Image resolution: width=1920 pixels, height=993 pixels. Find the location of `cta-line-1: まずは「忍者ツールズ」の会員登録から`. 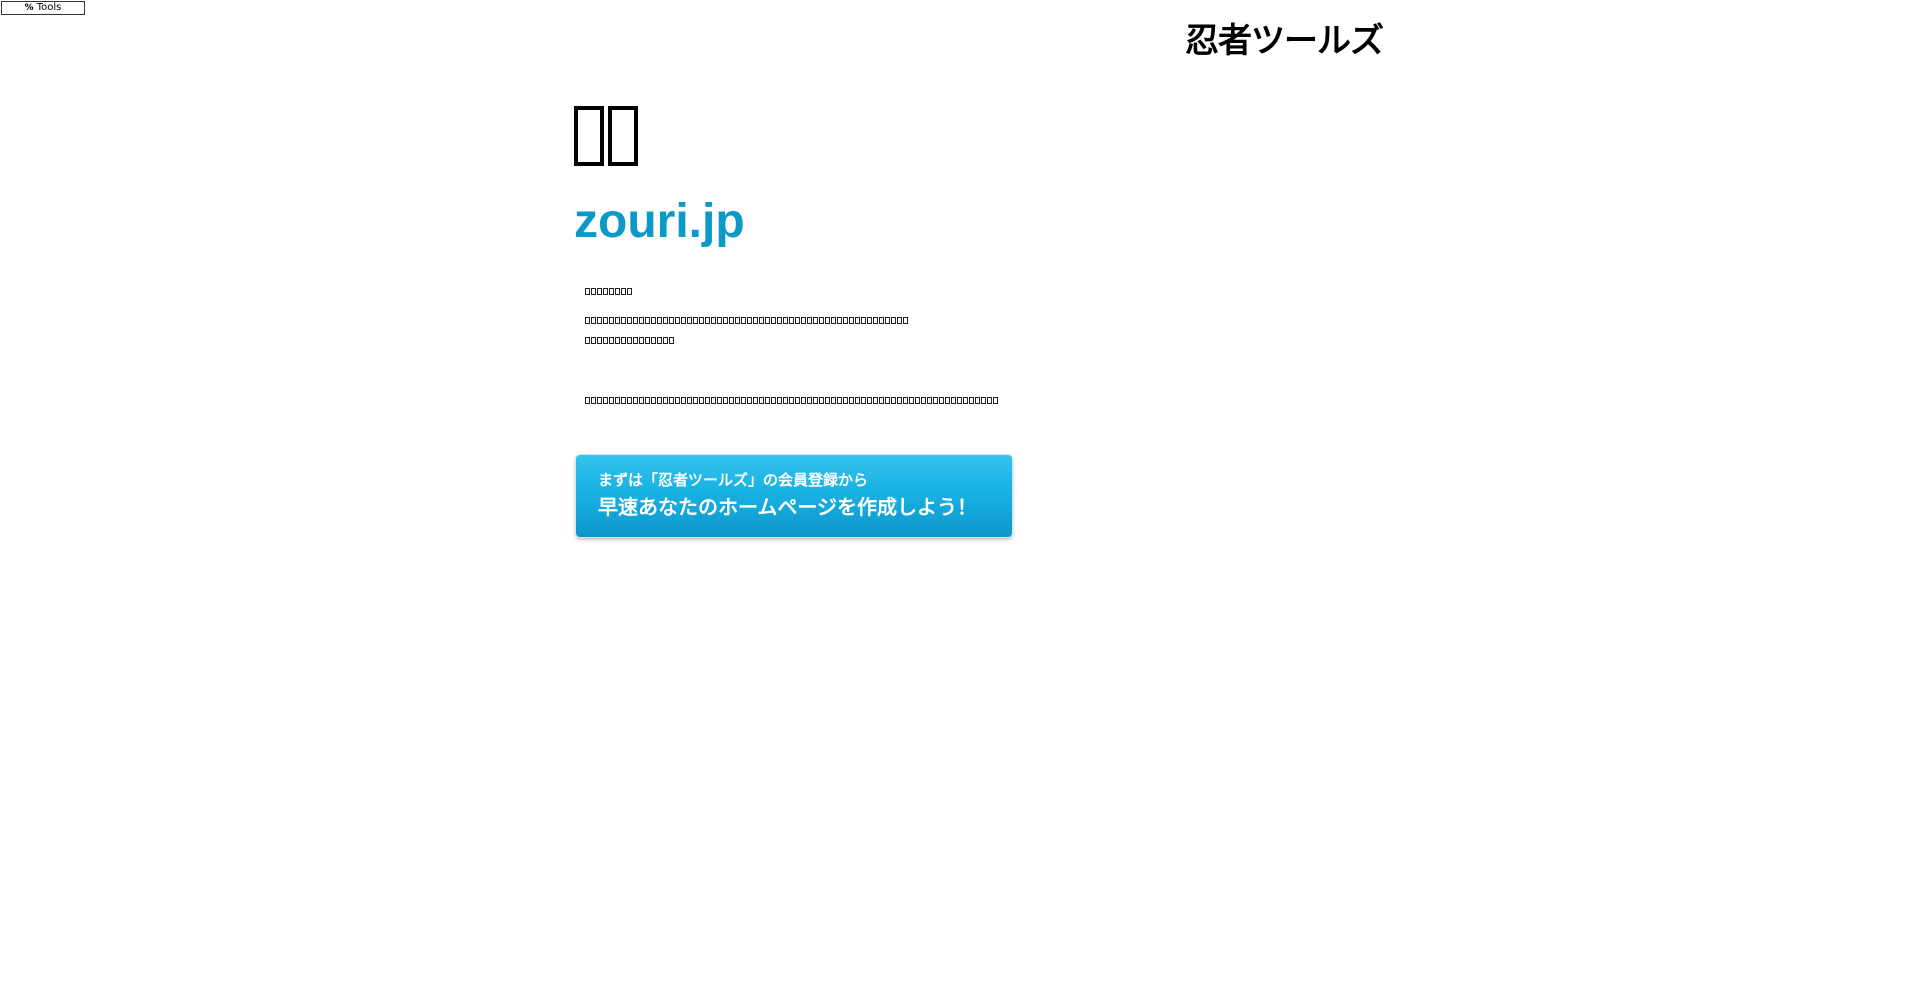

cta-line-1: まずは「忍者ツールズ」の会員登録から is located at coordinates (733, 480).